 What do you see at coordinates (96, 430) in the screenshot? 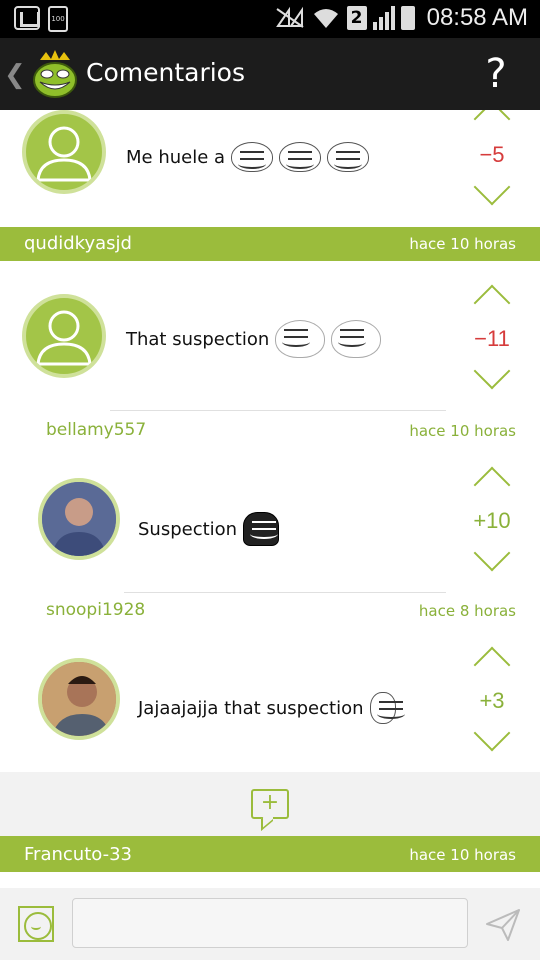
I see `author-name: bellamy557` at bounding box center [96, 430].